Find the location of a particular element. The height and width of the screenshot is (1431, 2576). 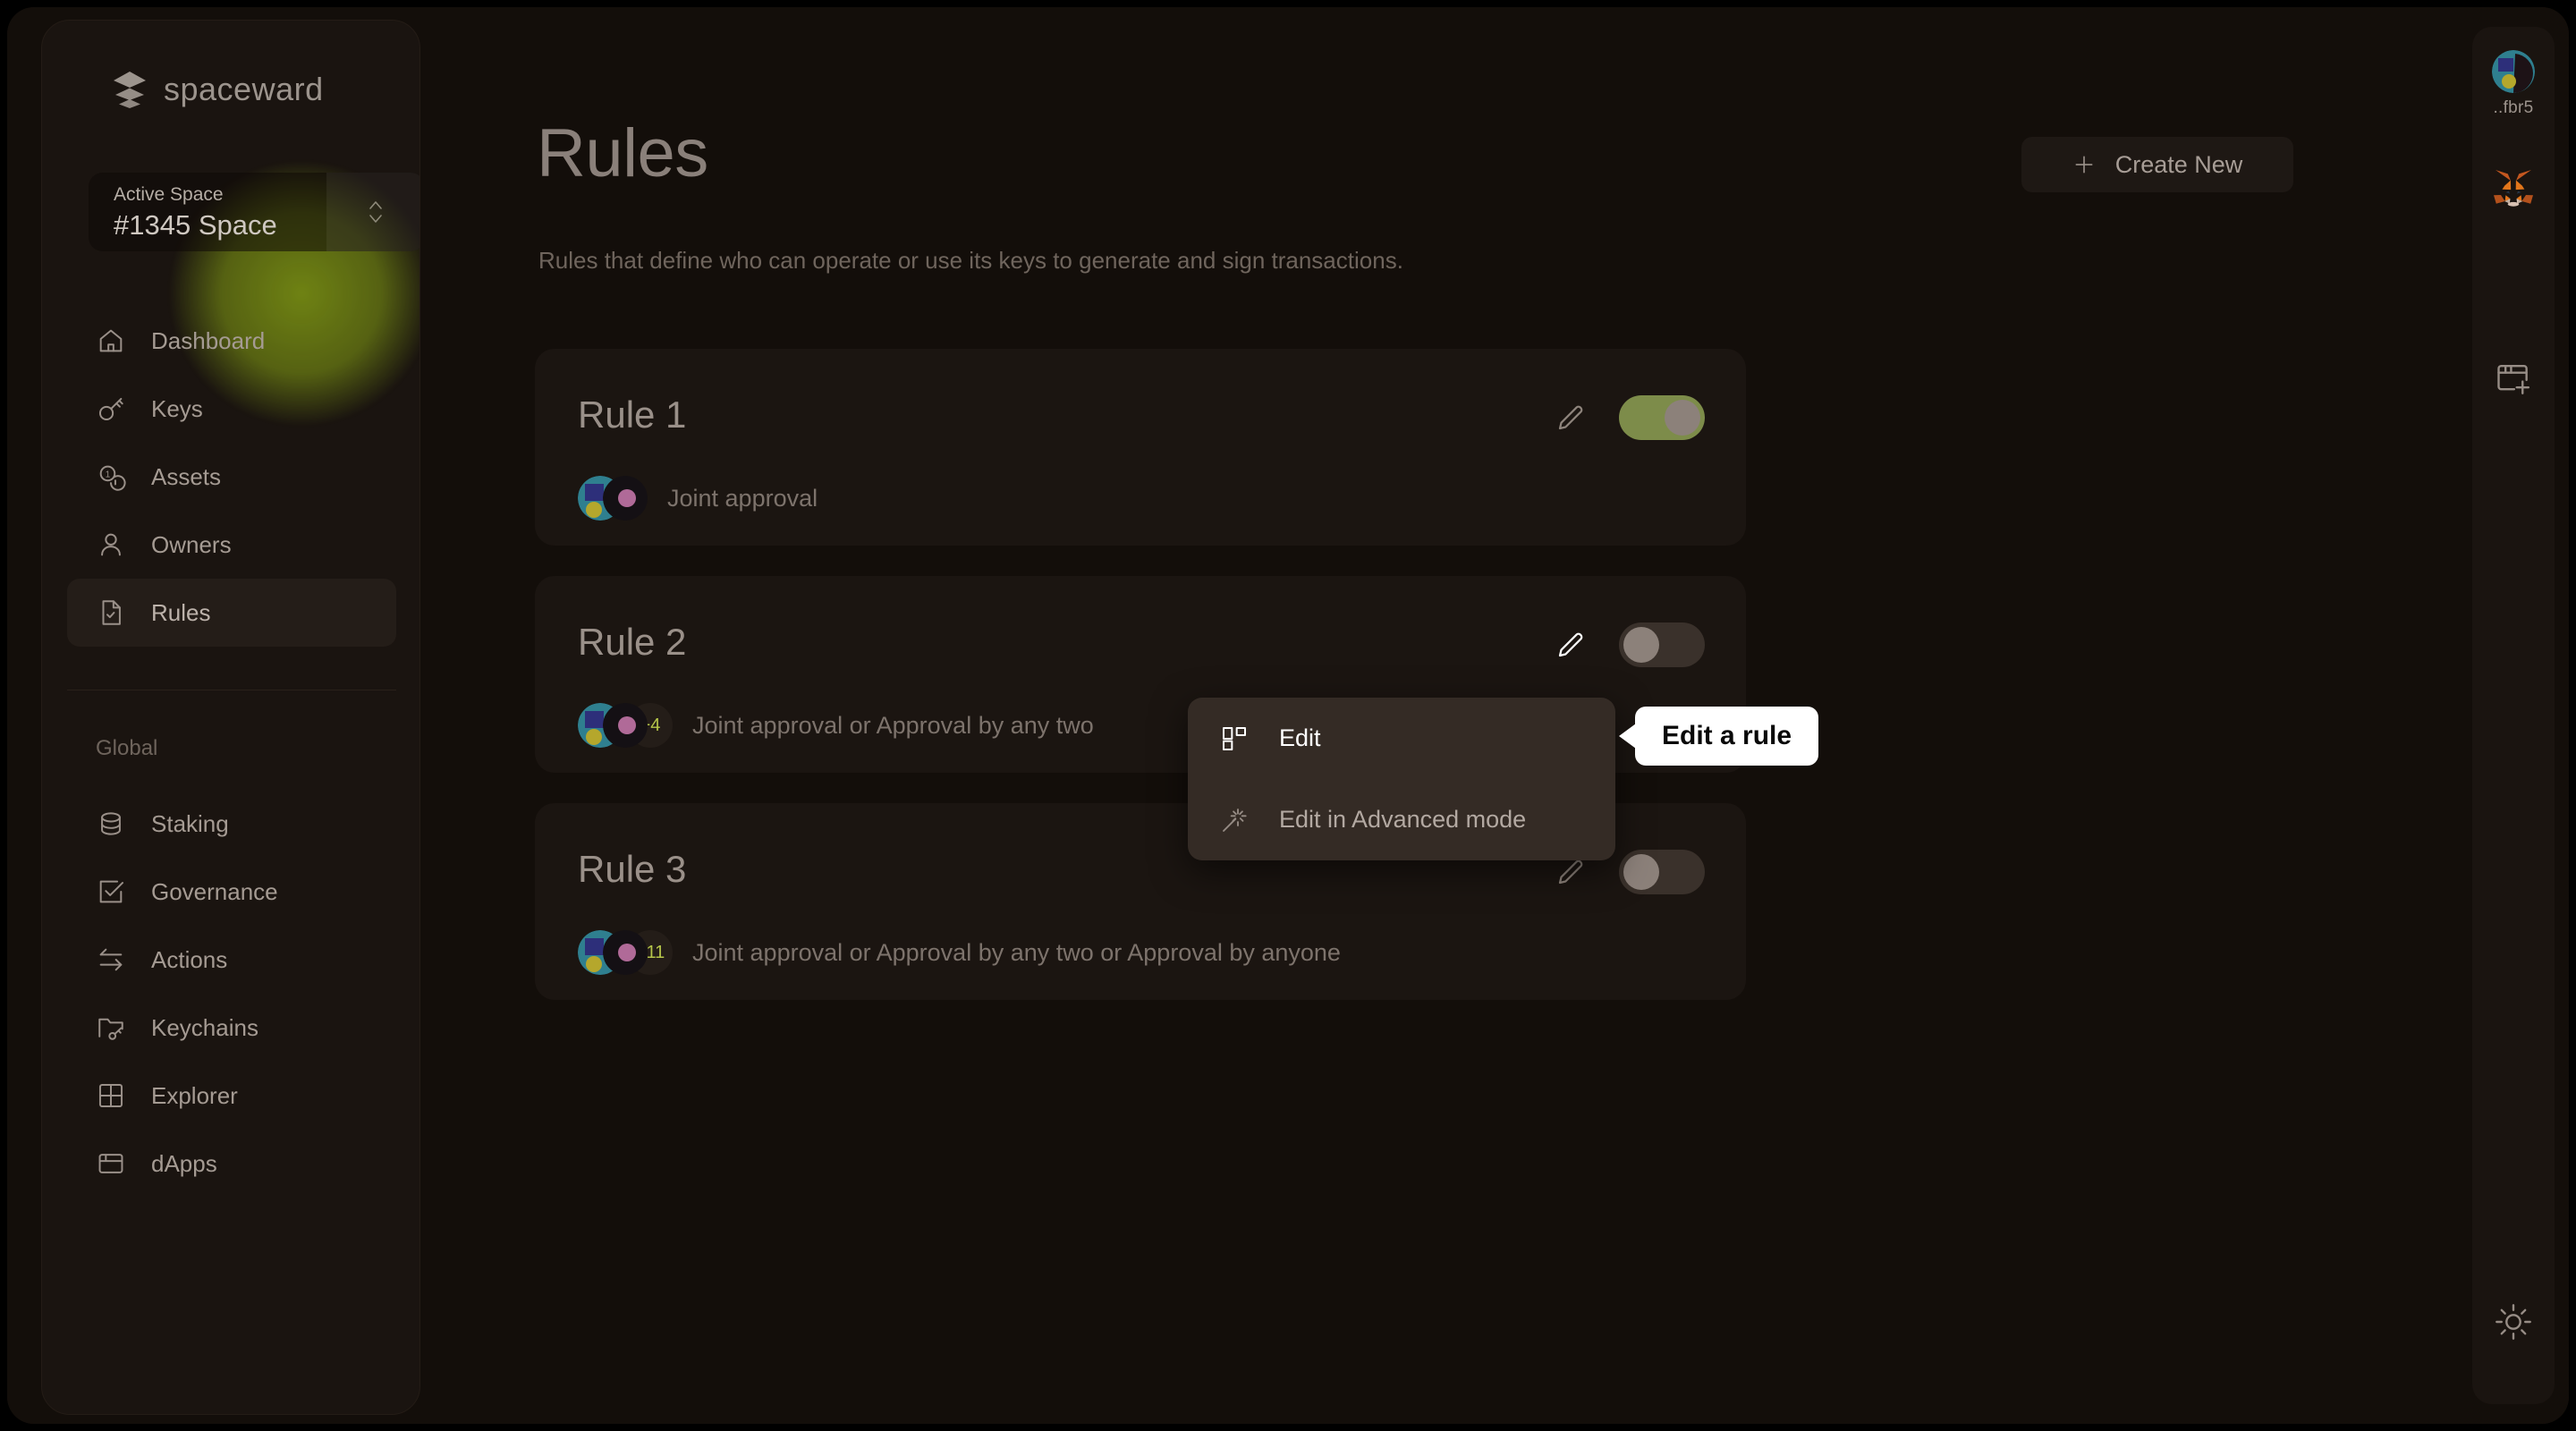

rule-title: Rule 3 is located at coordinates (632, 869).